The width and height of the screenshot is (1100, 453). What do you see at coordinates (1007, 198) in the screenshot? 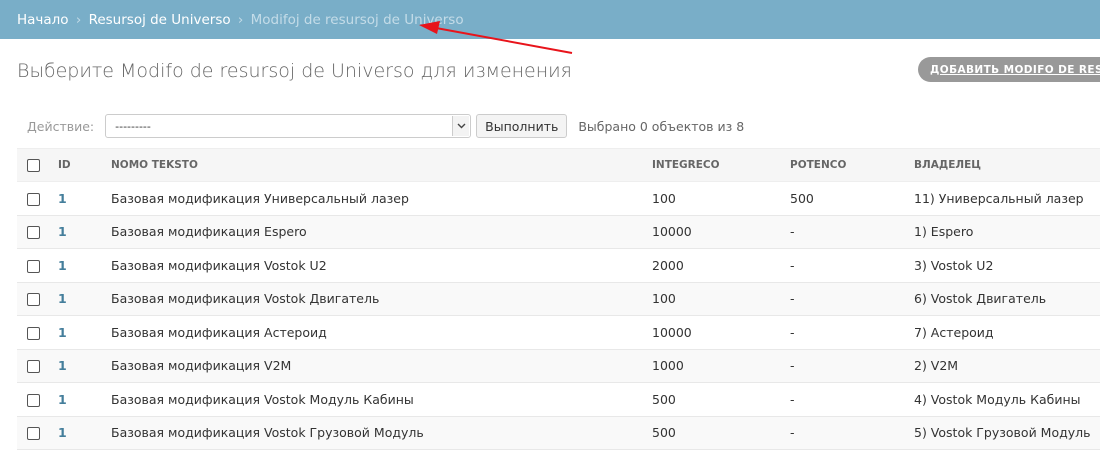
I see `owner-cell: 11) Универсальный лазер` at bounding box center [1007, 198].